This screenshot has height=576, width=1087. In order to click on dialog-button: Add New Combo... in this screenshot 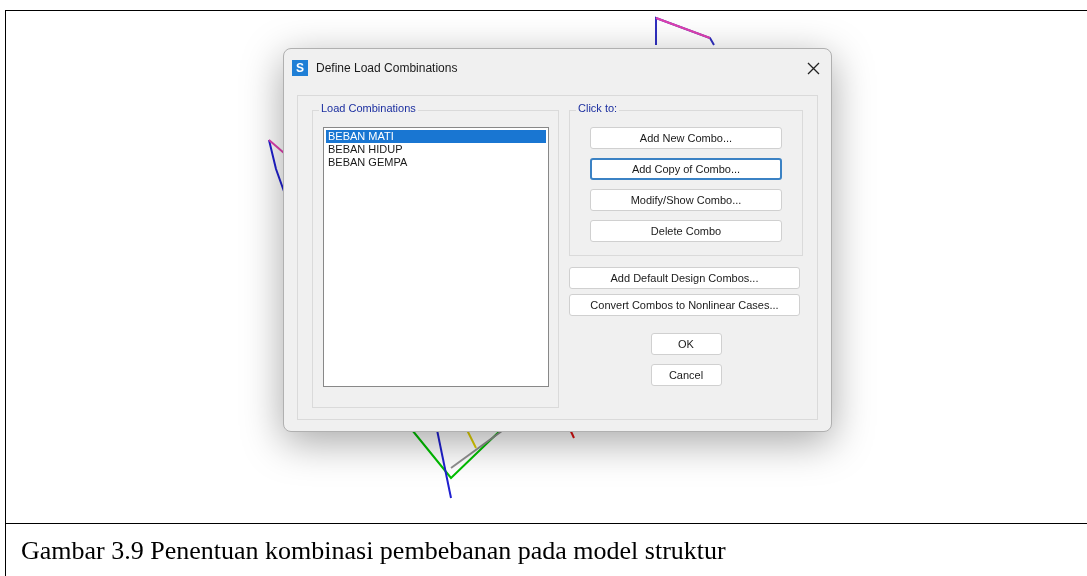, I will do `click(686, 138)`.